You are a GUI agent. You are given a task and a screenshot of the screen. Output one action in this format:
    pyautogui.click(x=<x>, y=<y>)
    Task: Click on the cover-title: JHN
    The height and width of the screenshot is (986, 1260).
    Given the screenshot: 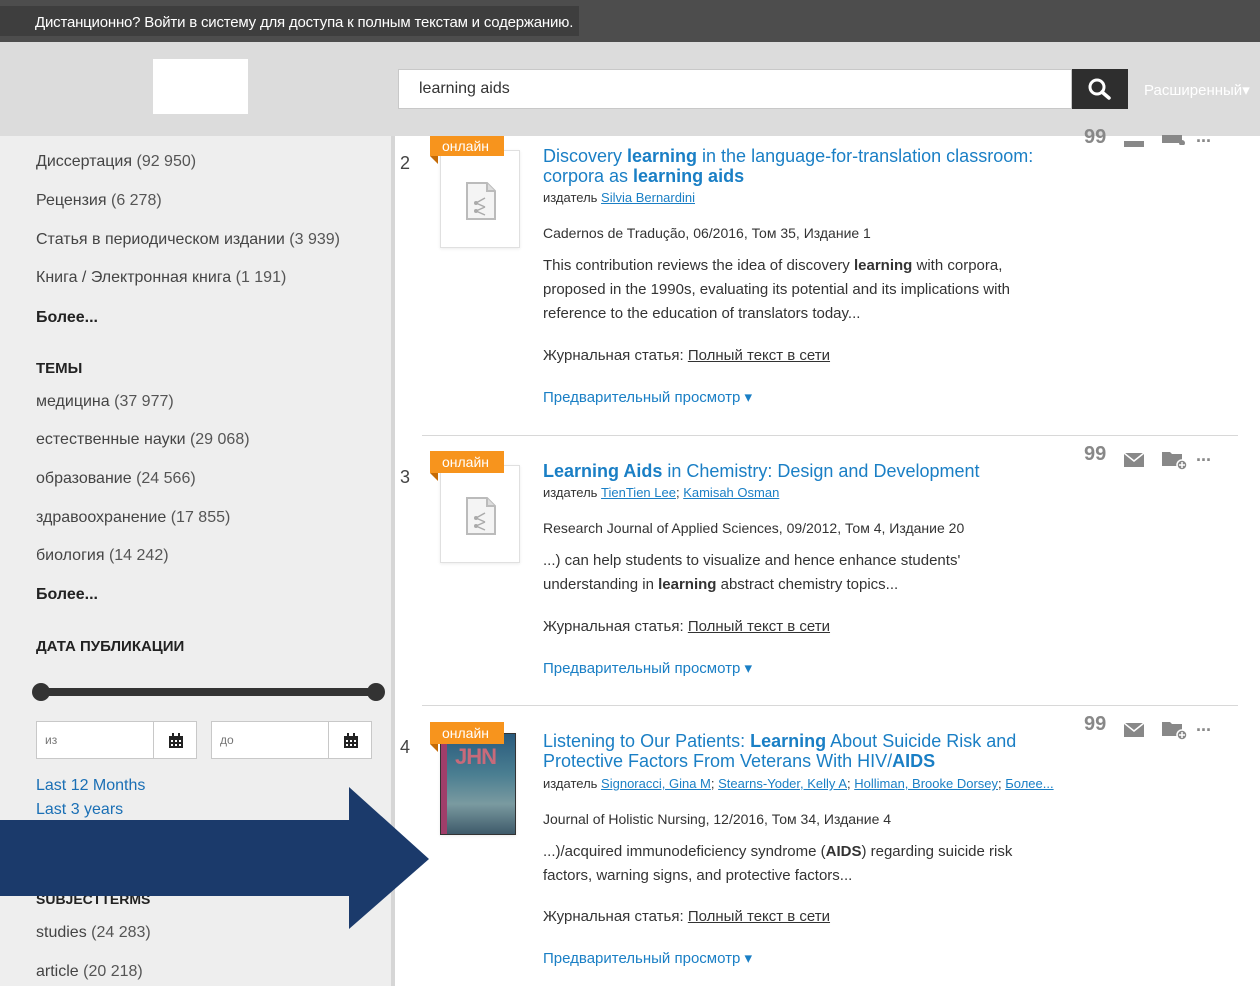 What is the action you would take?
    pyautogui.click(x=476, y=756)
    